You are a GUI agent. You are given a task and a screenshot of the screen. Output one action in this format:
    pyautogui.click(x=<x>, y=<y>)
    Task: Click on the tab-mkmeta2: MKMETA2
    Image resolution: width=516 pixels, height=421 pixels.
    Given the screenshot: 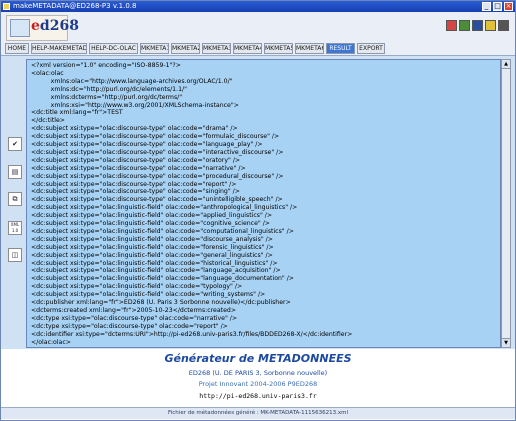 What is the action you would take?
    pyautogui.click(x=185, y=48)
    